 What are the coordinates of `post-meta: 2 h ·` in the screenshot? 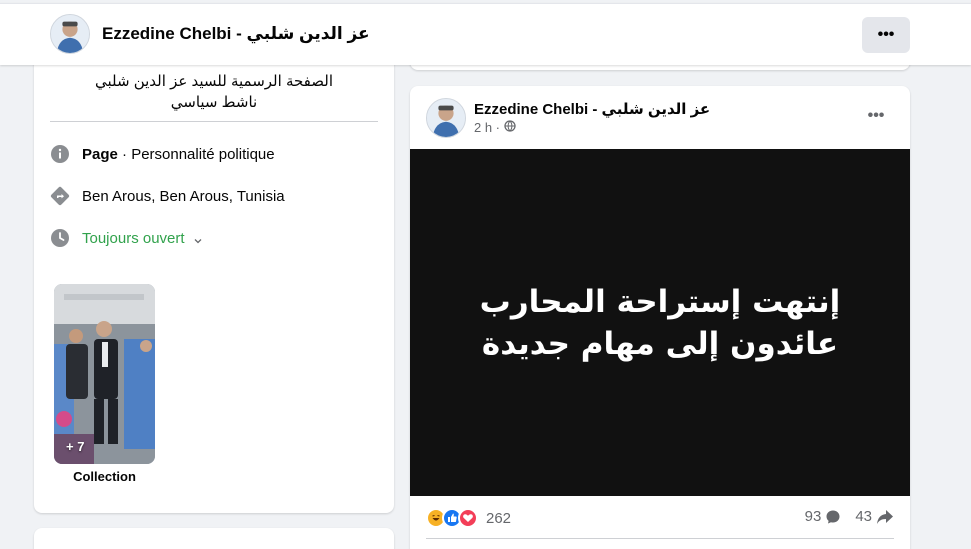 It's located at (495, 127).